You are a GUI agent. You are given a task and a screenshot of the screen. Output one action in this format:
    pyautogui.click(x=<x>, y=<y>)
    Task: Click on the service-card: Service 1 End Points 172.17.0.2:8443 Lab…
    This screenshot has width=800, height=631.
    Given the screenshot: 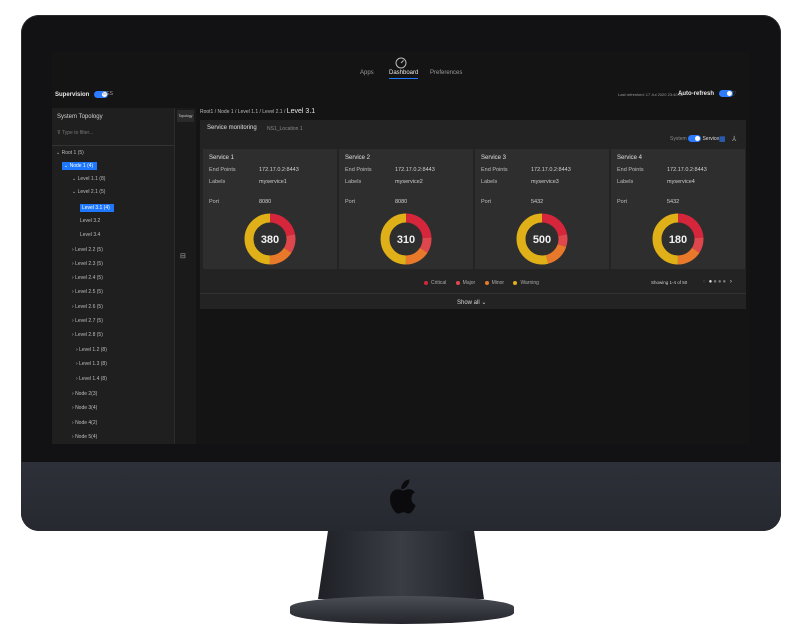 What is the action you would take?
    pyautogui.click(x=270, y=209)
    